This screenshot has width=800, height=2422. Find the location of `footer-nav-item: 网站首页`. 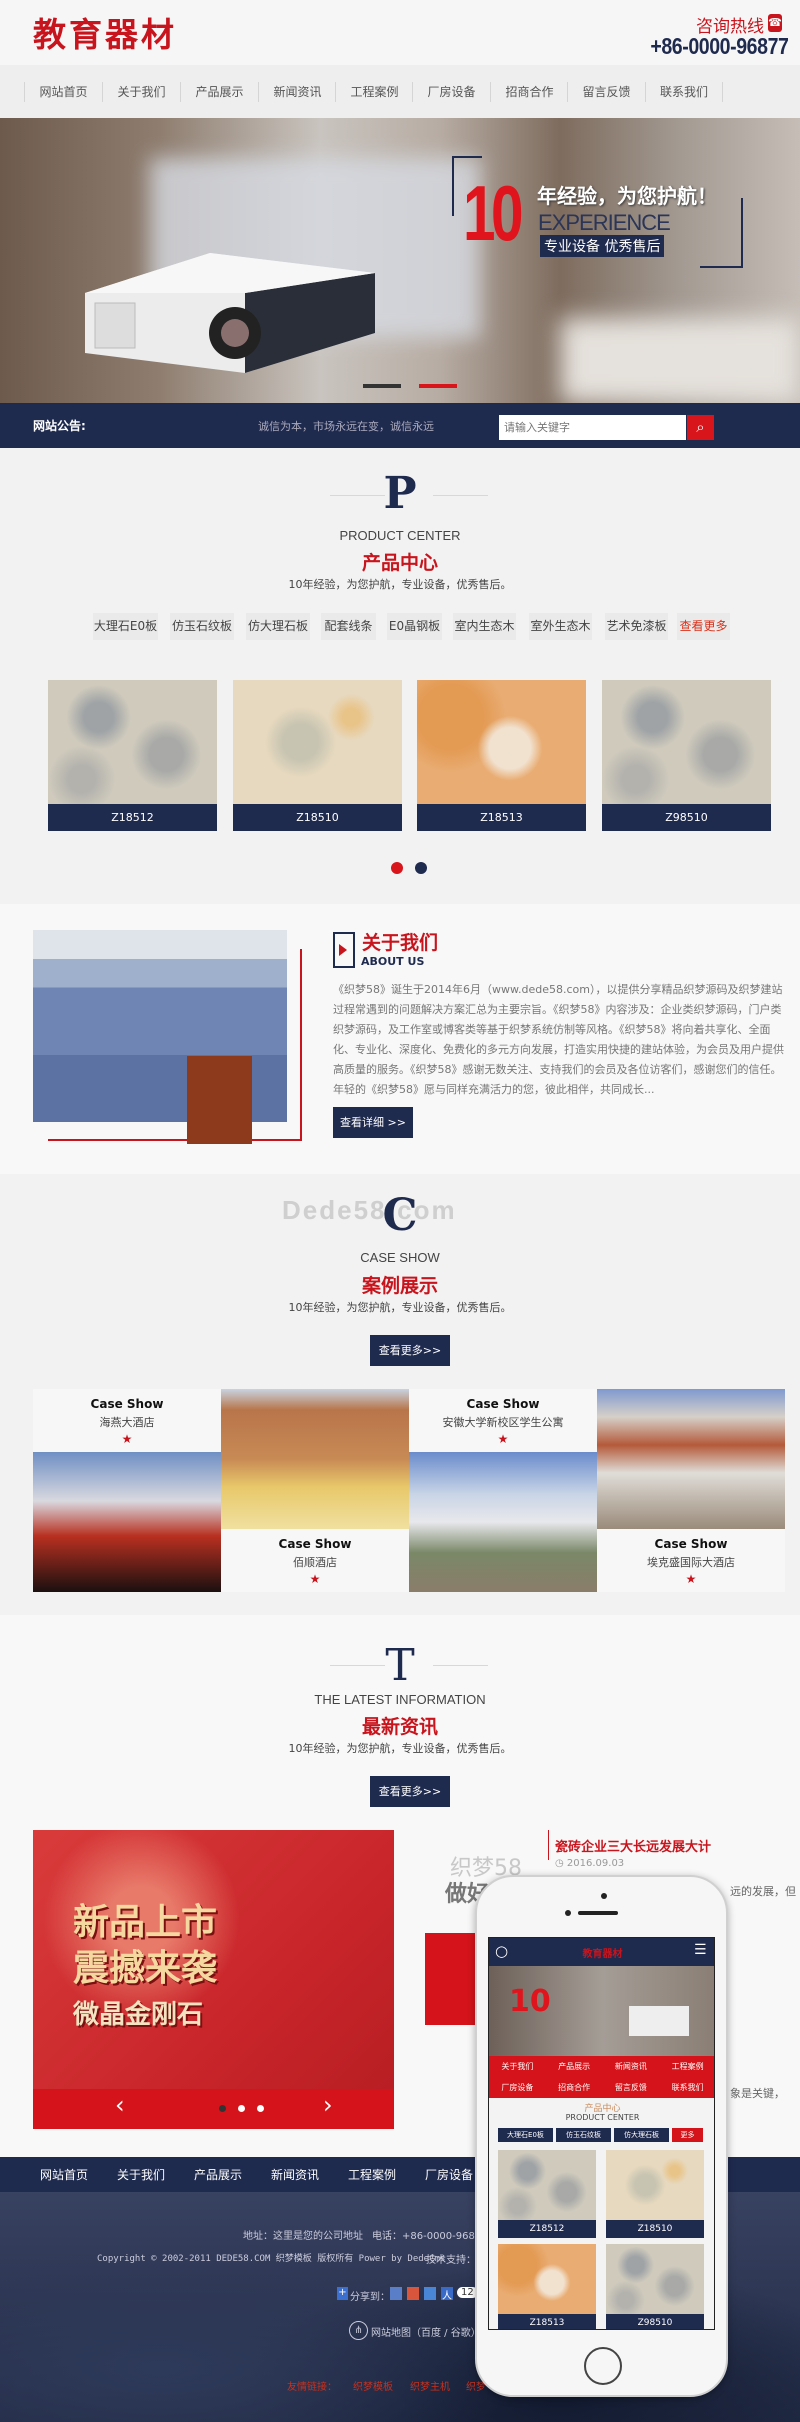

footer-nav-item: 网站首页 is located at coordinates (64, 2174).